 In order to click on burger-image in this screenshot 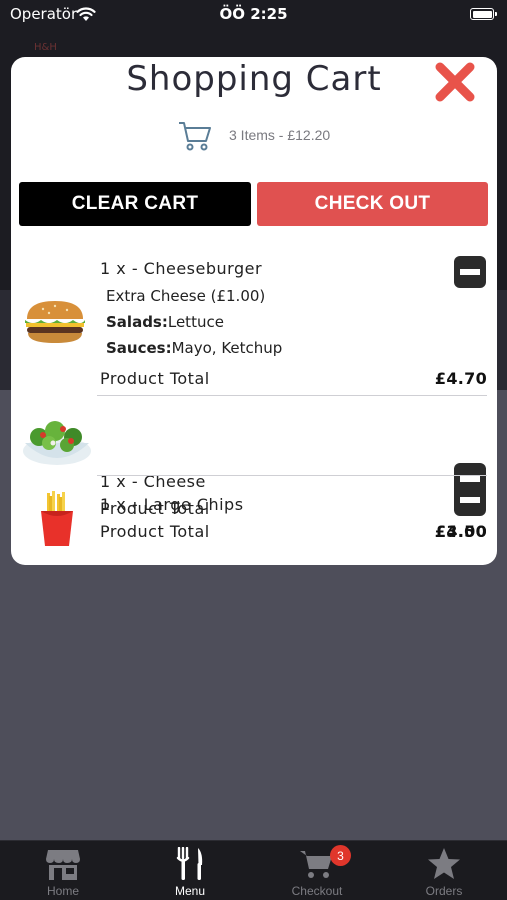, I will do `click(55, 322)`.